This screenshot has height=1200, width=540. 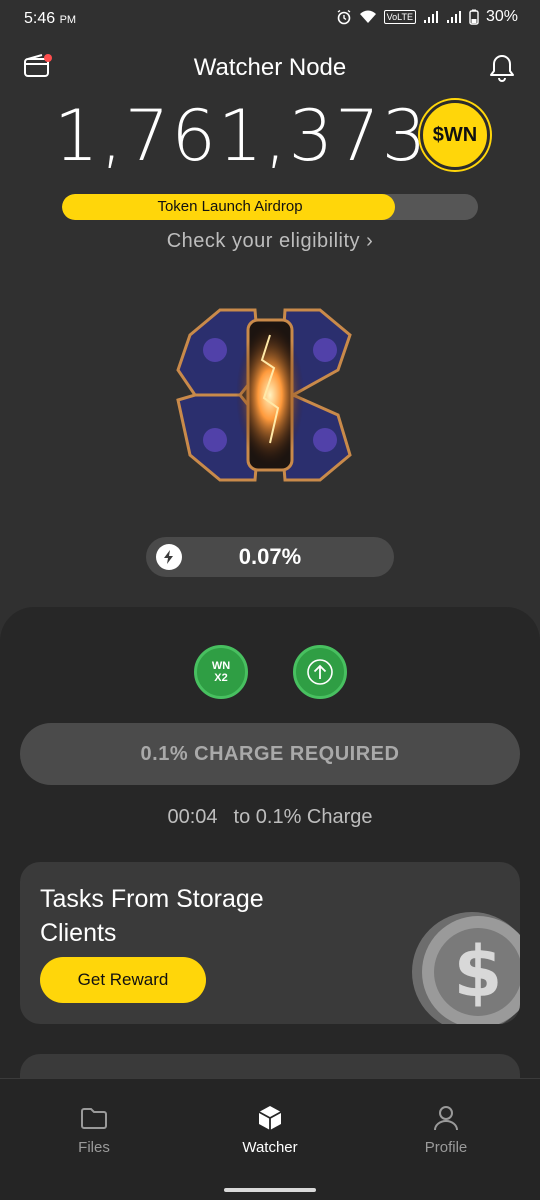 I want to click on status-time: 5:46 PM, so click(x=50, y=18).